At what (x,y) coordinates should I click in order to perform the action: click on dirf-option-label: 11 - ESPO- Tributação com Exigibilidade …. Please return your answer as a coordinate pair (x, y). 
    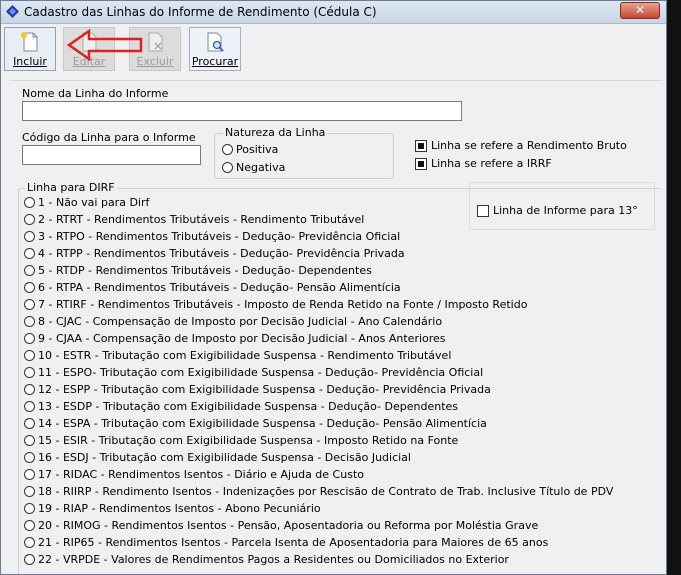
    Looking at the image, I should click on (261, 372).